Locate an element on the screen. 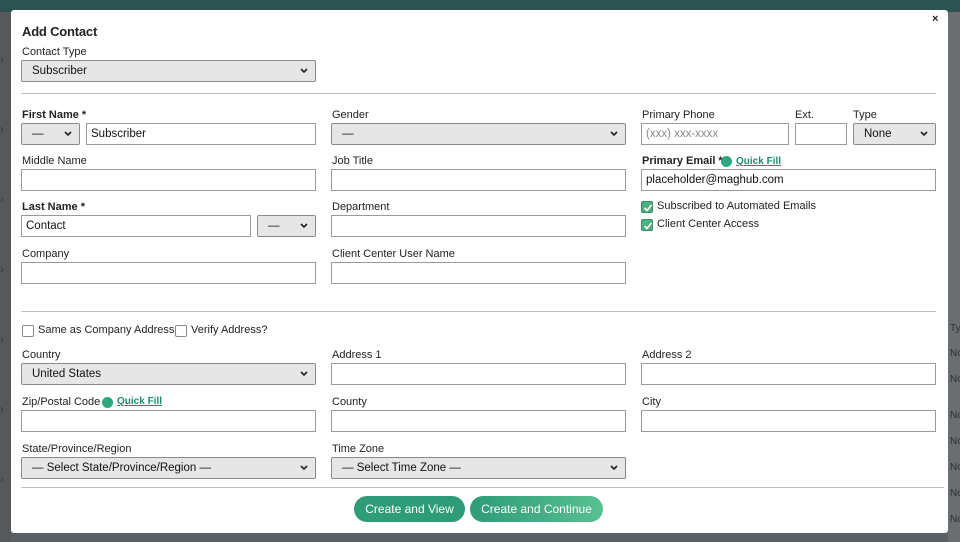  verify-address-label: Verify Address? is located at coordinates (229, 330).